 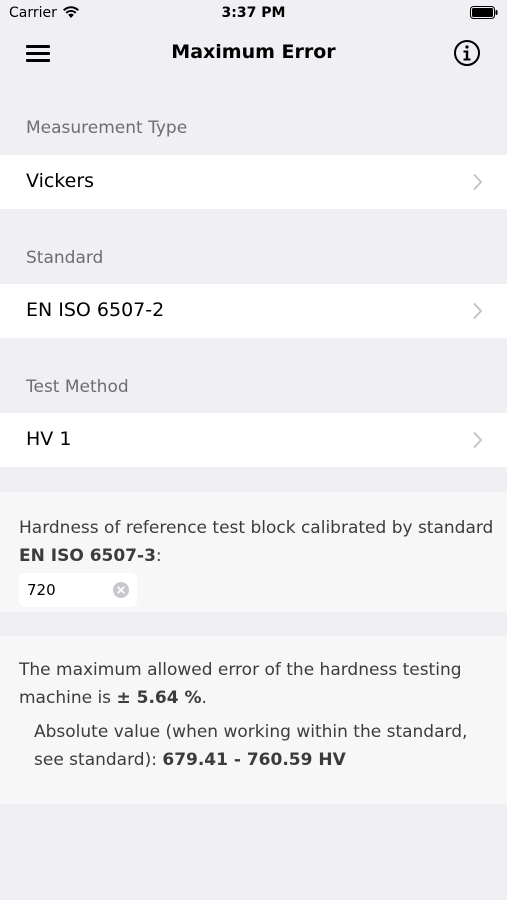 What do you see at coordinates (67, 590) in the screenshot?
I see `hardness-value-input` at bounding box center [67, 590].